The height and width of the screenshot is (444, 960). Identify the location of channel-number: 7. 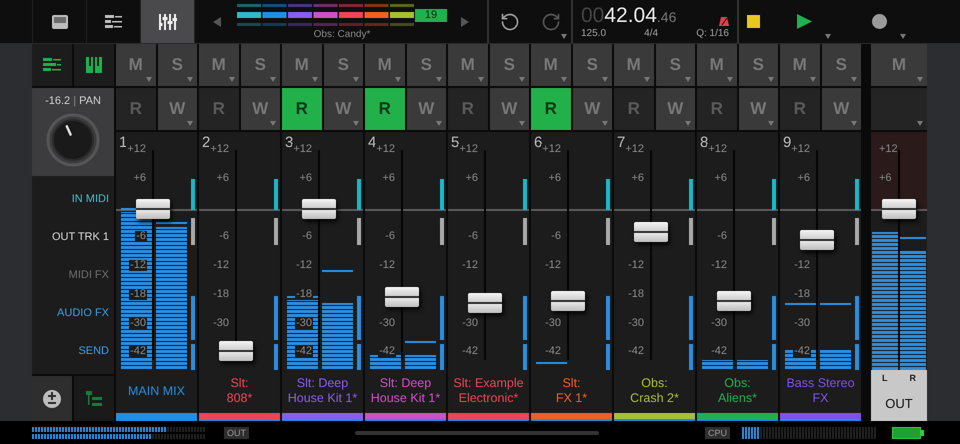
(621, 142).